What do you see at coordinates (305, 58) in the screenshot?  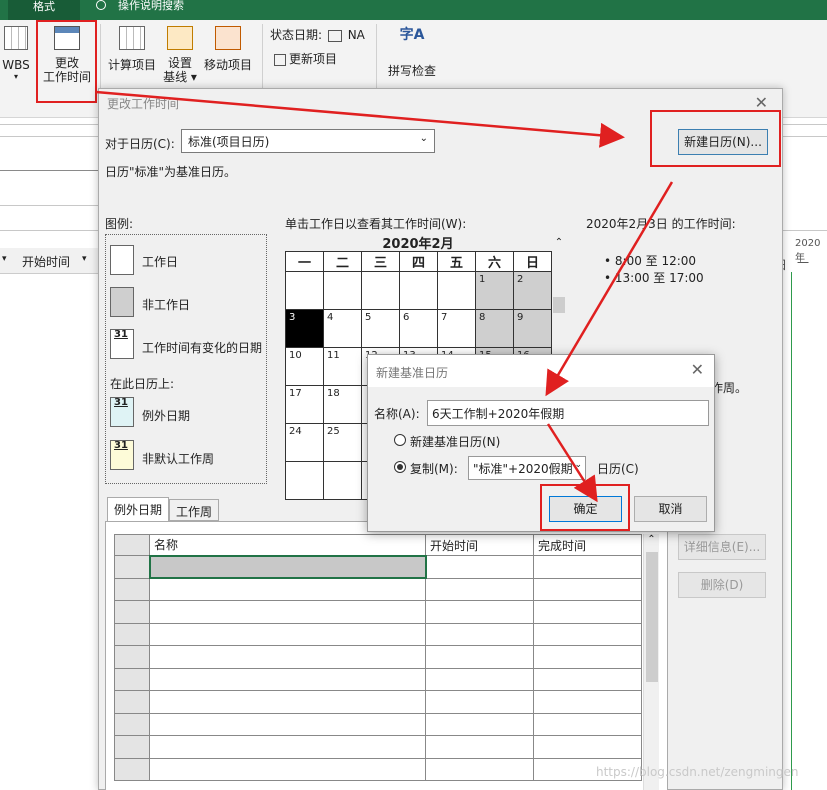 I see `update-project-button: 更新项目` at bounding box center [305, 58].